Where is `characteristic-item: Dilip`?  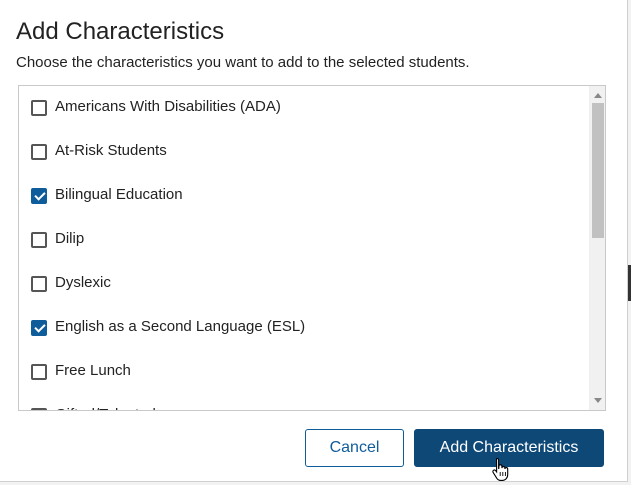 characteristic-item: Dilip is located at coordinates (303, 240).